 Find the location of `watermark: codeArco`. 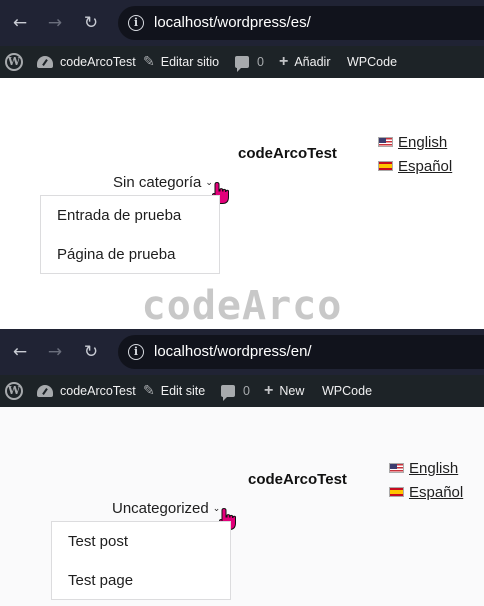

watermark: codeArco is located at coordinates (242, 307).